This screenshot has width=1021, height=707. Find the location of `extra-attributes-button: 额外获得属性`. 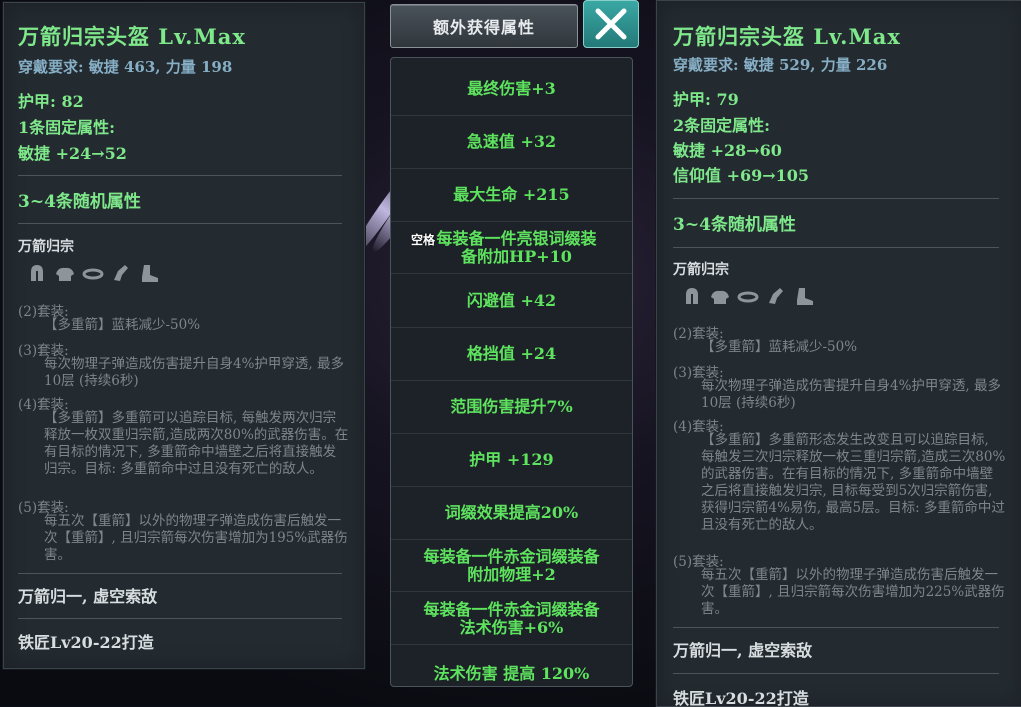

extra-attributes-button: 额外获得属性 is located at coordinates (484, 26).